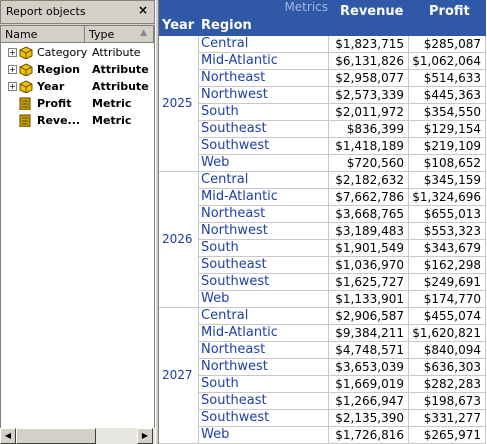 Image resolution: width=487 pixels, height=444 pixels. I want to click on revenue-cell: $2,182,632, so click(369, 180).